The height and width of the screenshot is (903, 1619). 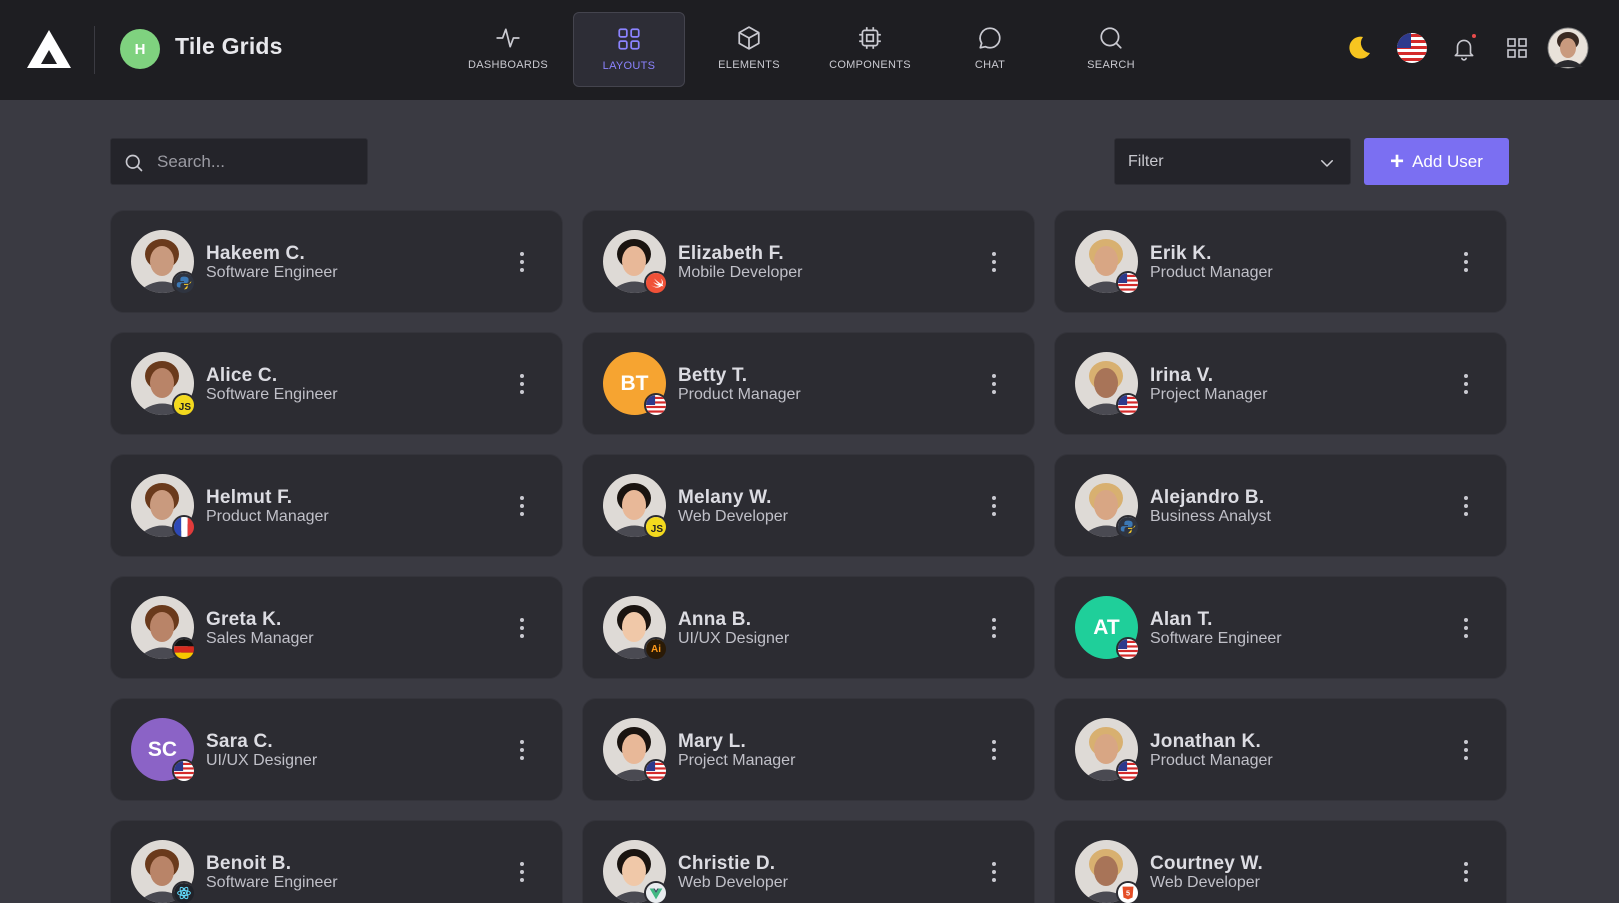 What do you see at coordinates (808, 861) in the screenshot?
I see `user-card: Christie D. Web Developer` at bounding box center [808, 861].